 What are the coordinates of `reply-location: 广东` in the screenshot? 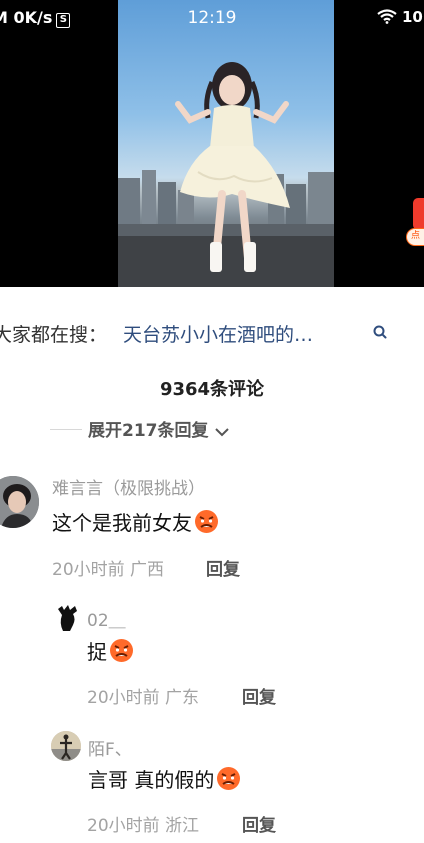 It's located at (182, 698).